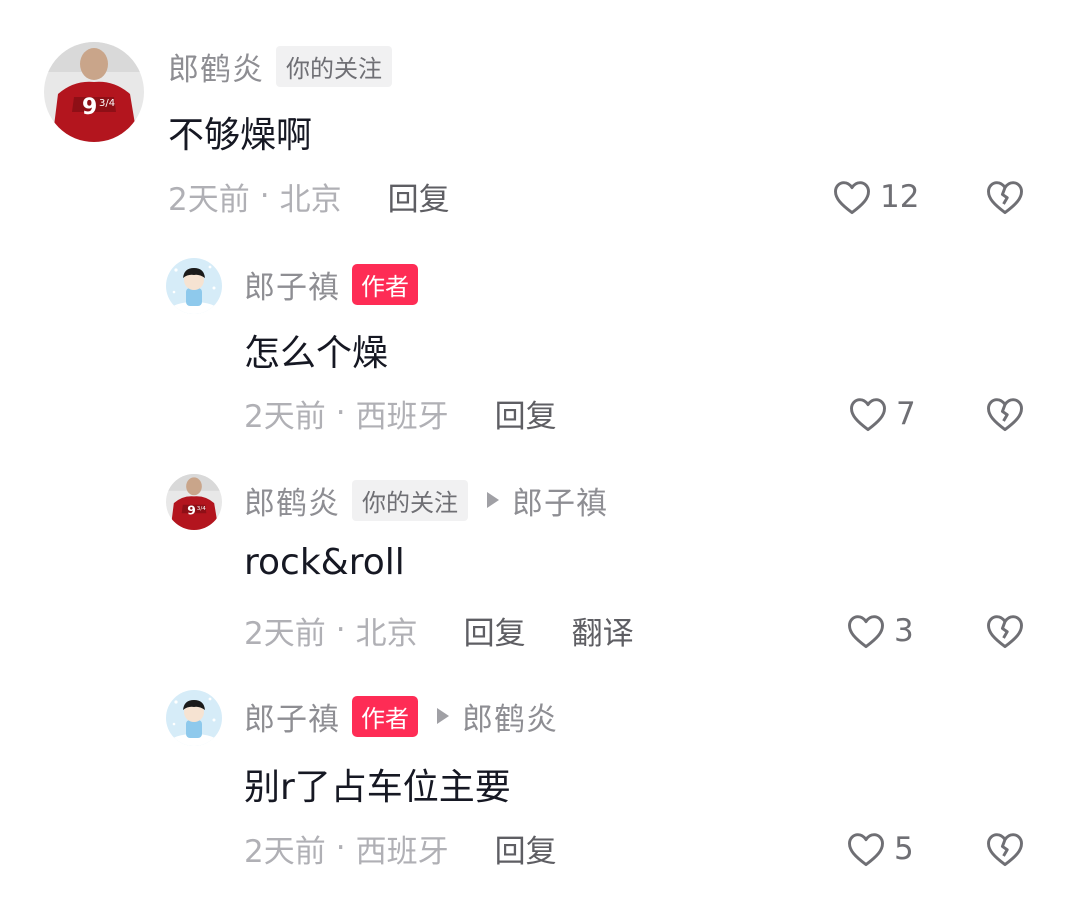 This screenshot has width=1080, height=900. I want to click on reply-text: rock&roll, so click(324, 562).